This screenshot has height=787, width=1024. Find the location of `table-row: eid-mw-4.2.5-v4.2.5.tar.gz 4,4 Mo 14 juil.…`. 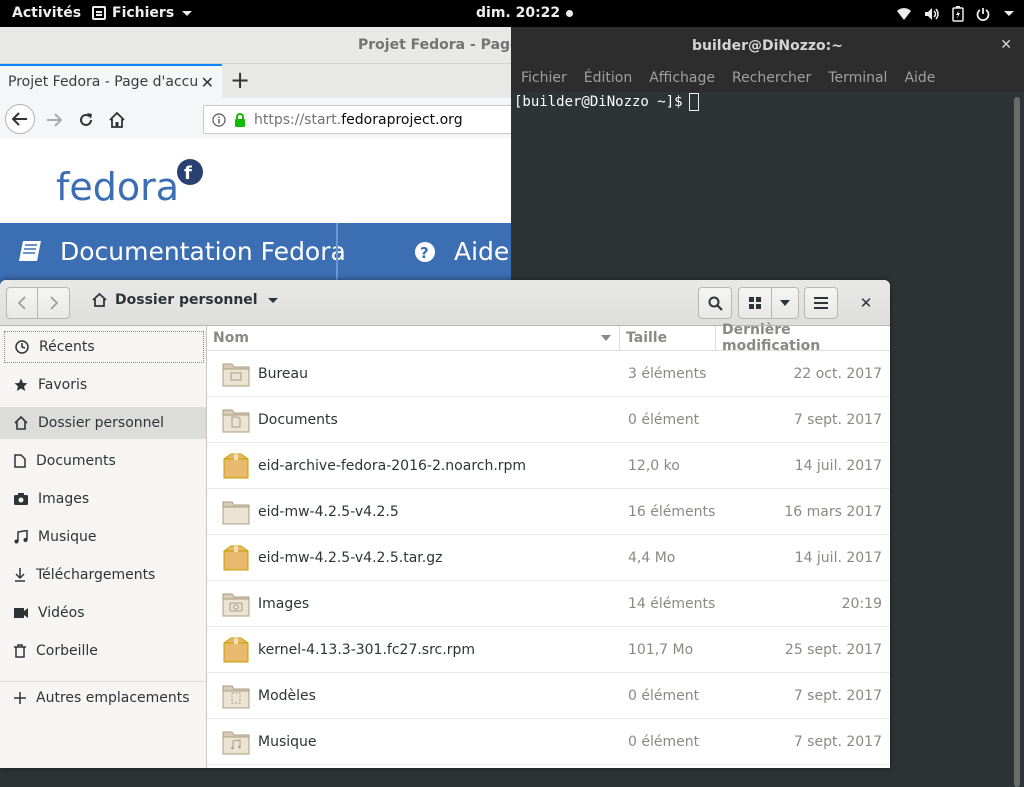

table-row: eid-mw-4.2.5-v4.2.5.tar.gz 4,4 Mo 14 juil.… is located at coordinates (548, 558).